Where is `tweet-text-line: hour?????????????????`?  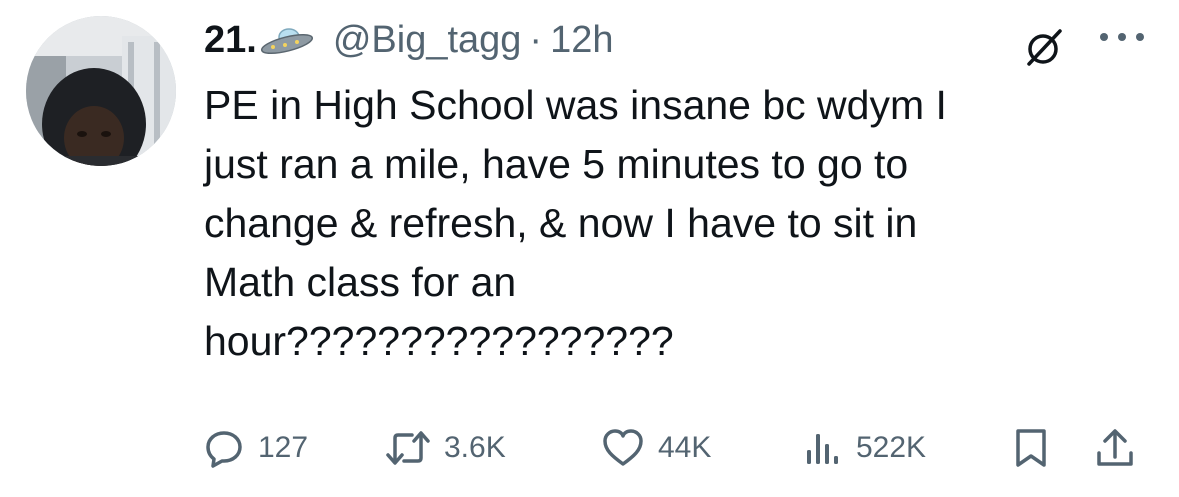
tweet-text-line: hour????????????????? is located at coordinates (439, 341).